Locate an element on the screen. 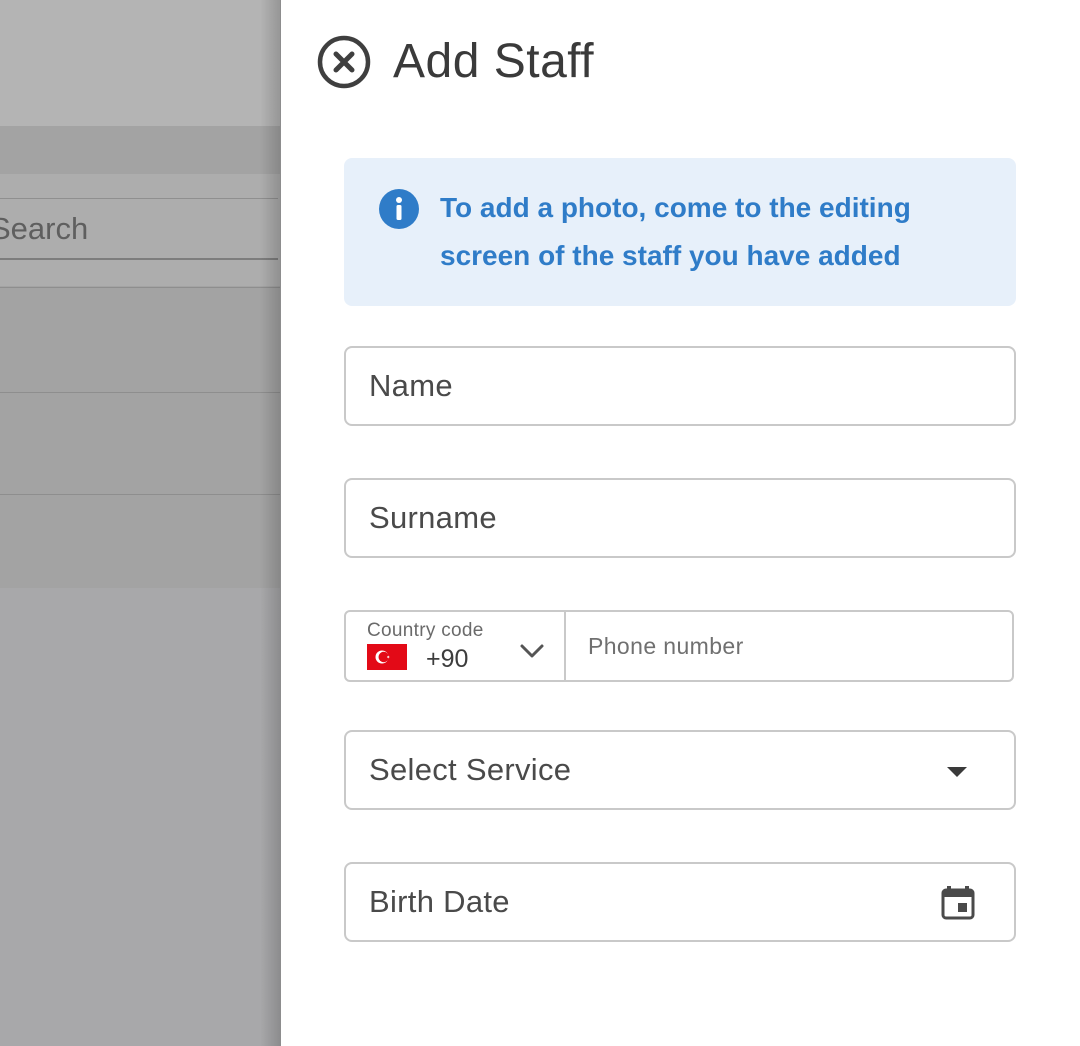  birth-date-placeholder: Birth Date is located at coordinates (439, 901).